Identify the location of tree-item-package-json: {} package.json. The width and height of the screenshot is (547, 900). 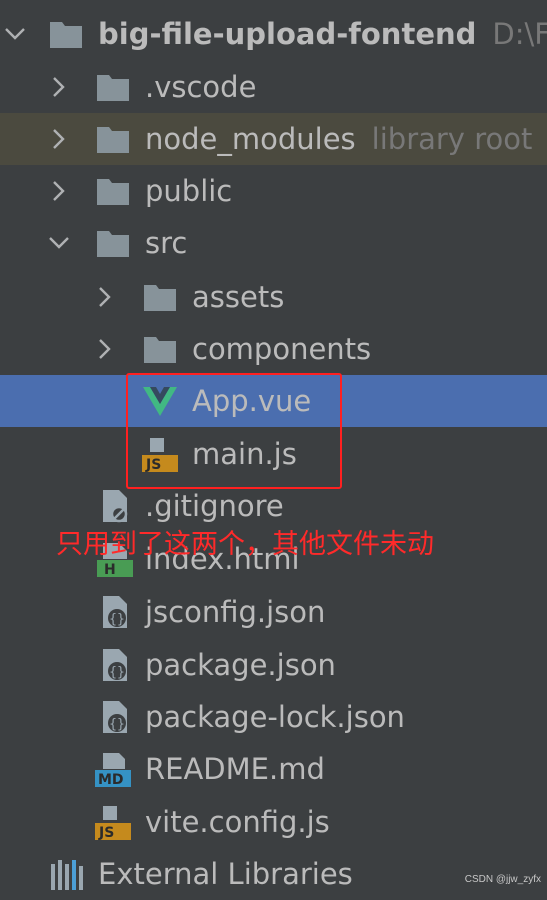
(273, 665).